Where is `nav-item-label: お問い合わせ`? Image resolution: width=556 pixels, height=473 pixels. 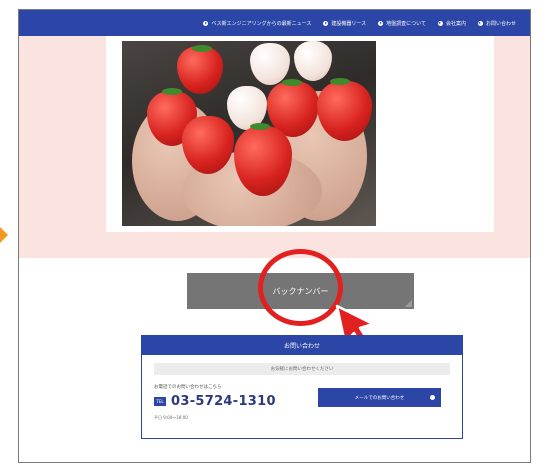 nav-item-label: お問い合わせ is located at coordinates (500, 23).